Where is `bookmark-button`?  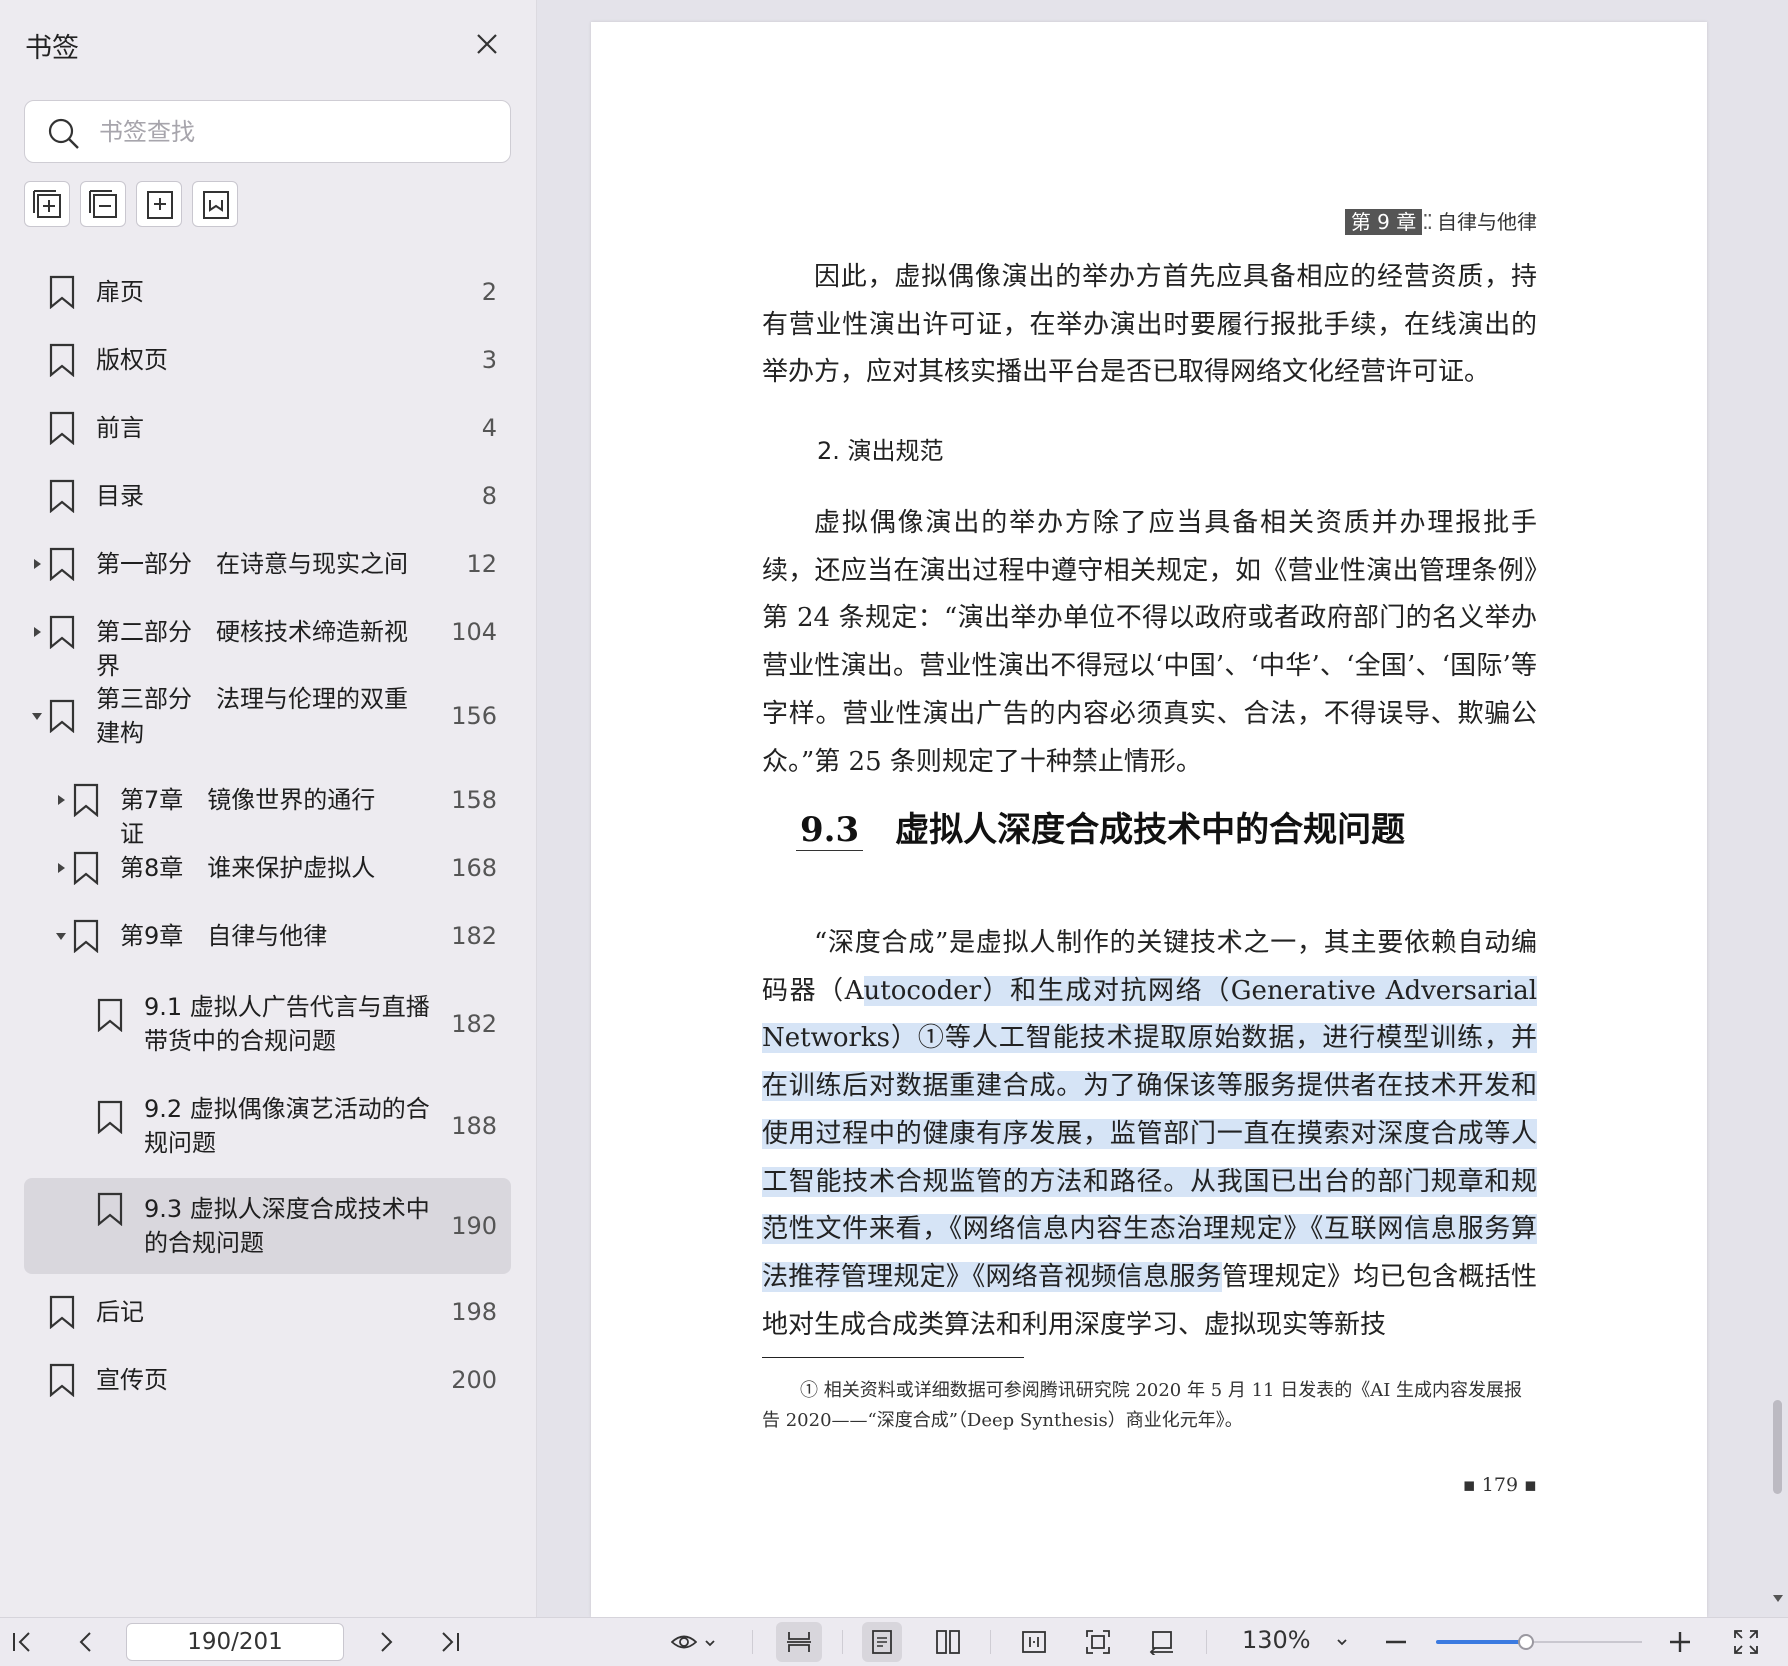
bookmark-button is located at coordinates (215, 204).